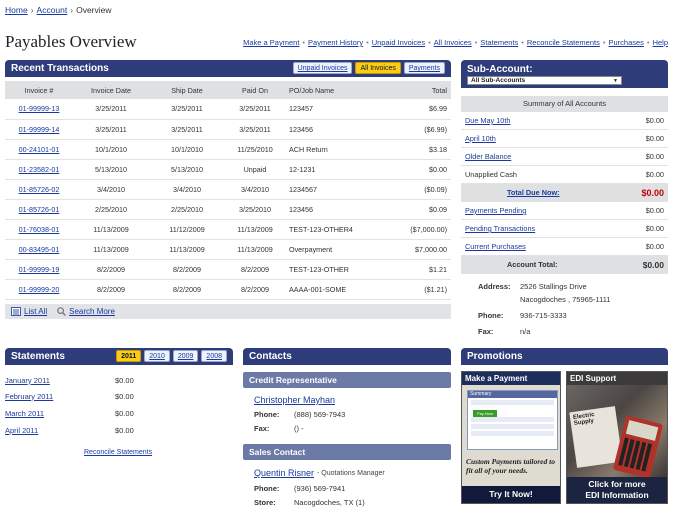 The height and width of the screenshot is (516, 680). Describe the element at coordinates (398, 42) in the screenshot. I see `nav-unpaid-invoices: Unpaid Invoices` at that location.